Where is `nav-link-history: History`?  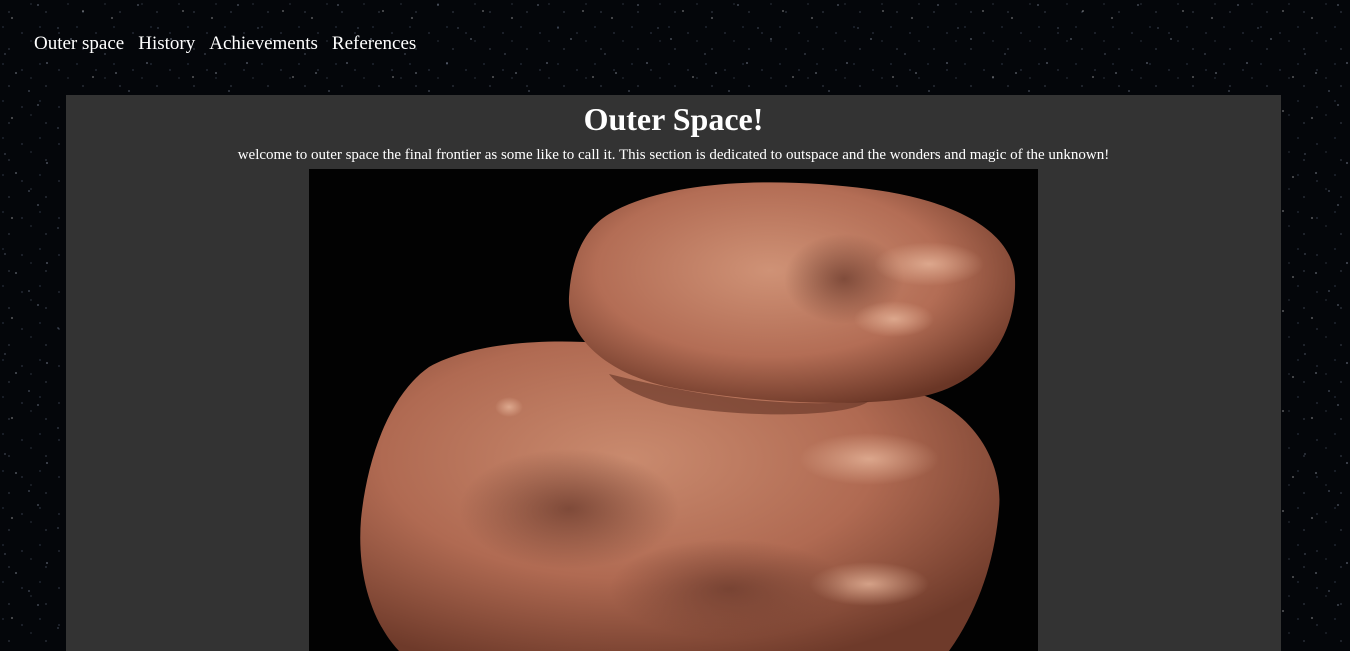 nav-link-history: History is located at coordinates (166, 44).